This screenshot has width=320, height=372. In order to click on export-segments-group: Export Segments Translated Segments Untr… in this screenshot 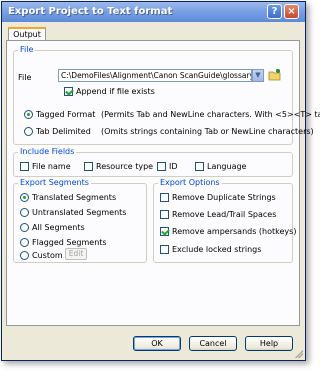, I will do `click(80, 220)`.